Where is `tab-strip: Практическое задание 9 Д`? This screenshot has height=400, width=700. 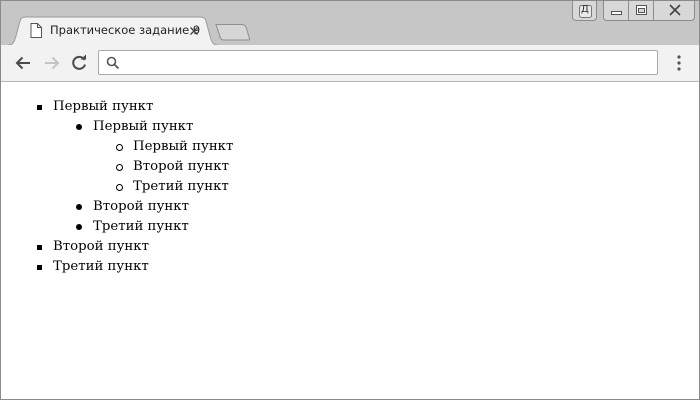 tab-strip: Практическое задание 9 Д is located at coordinates (350, 23).